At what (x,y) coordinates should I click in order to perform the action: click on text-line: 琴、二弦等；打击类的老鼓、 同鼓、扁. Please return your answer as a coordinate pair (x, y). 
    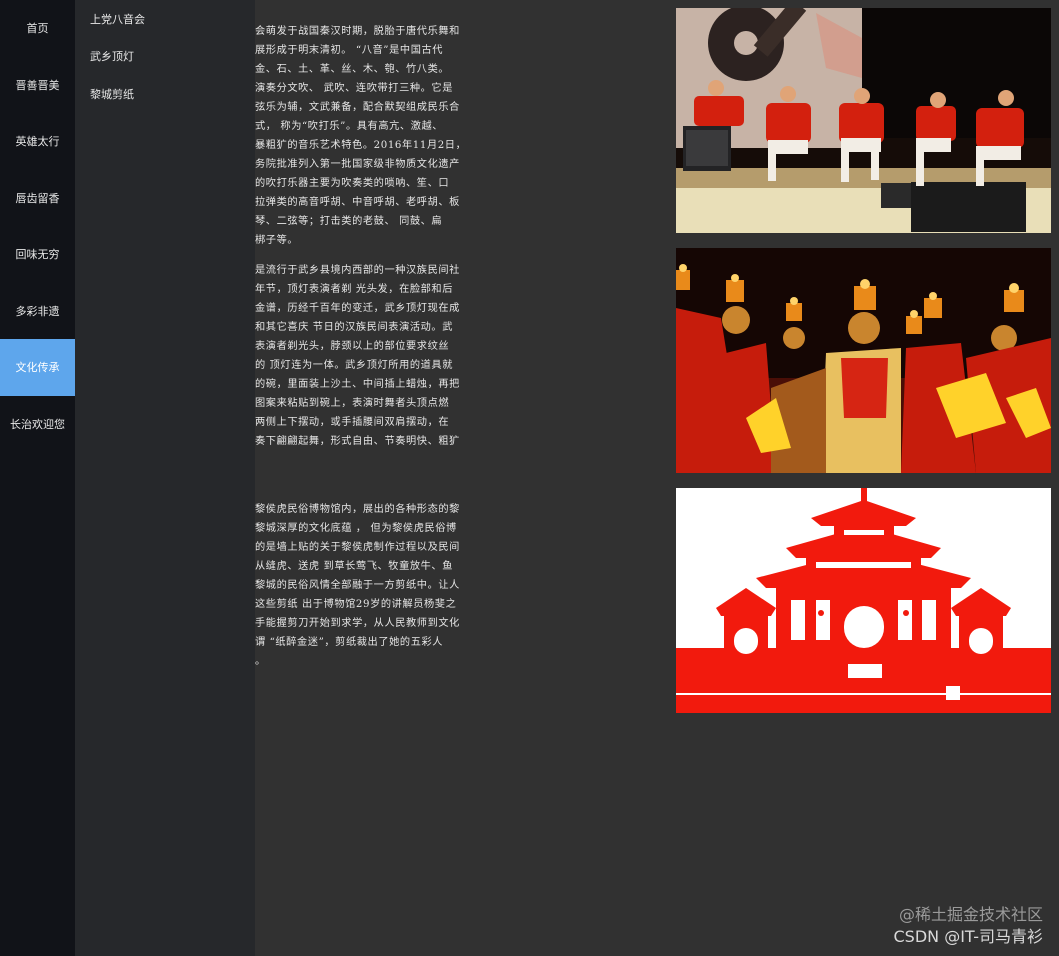
    Looking at the image, I should click on (349, 221).